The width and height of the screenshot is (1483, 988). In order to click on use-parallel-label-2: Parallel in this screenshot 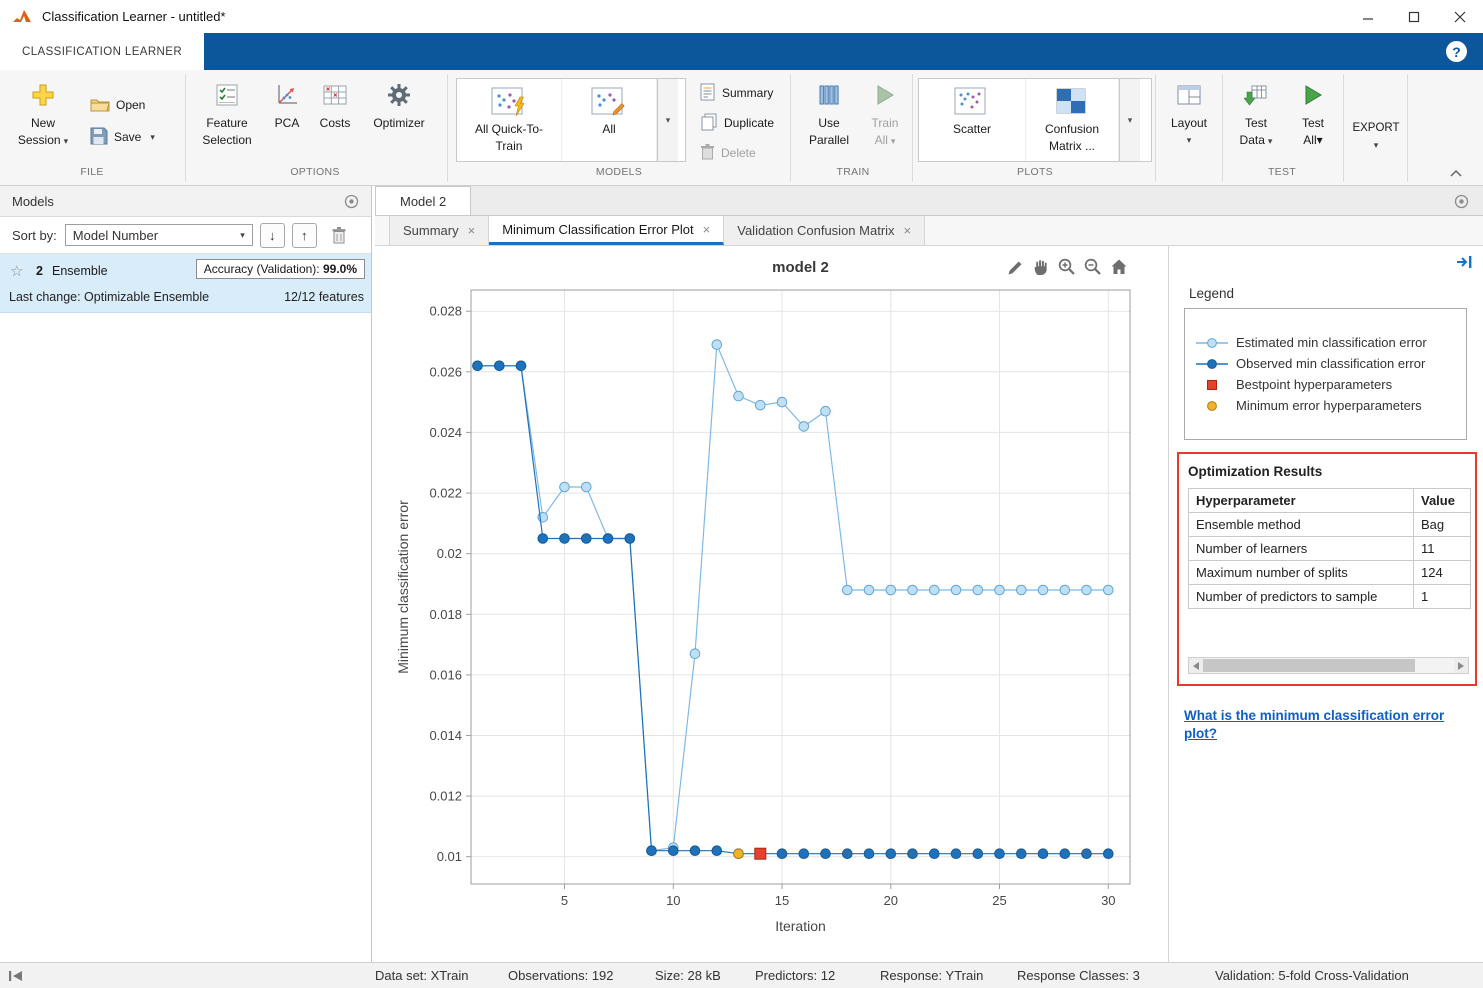, I will do `click(829, 140)`.